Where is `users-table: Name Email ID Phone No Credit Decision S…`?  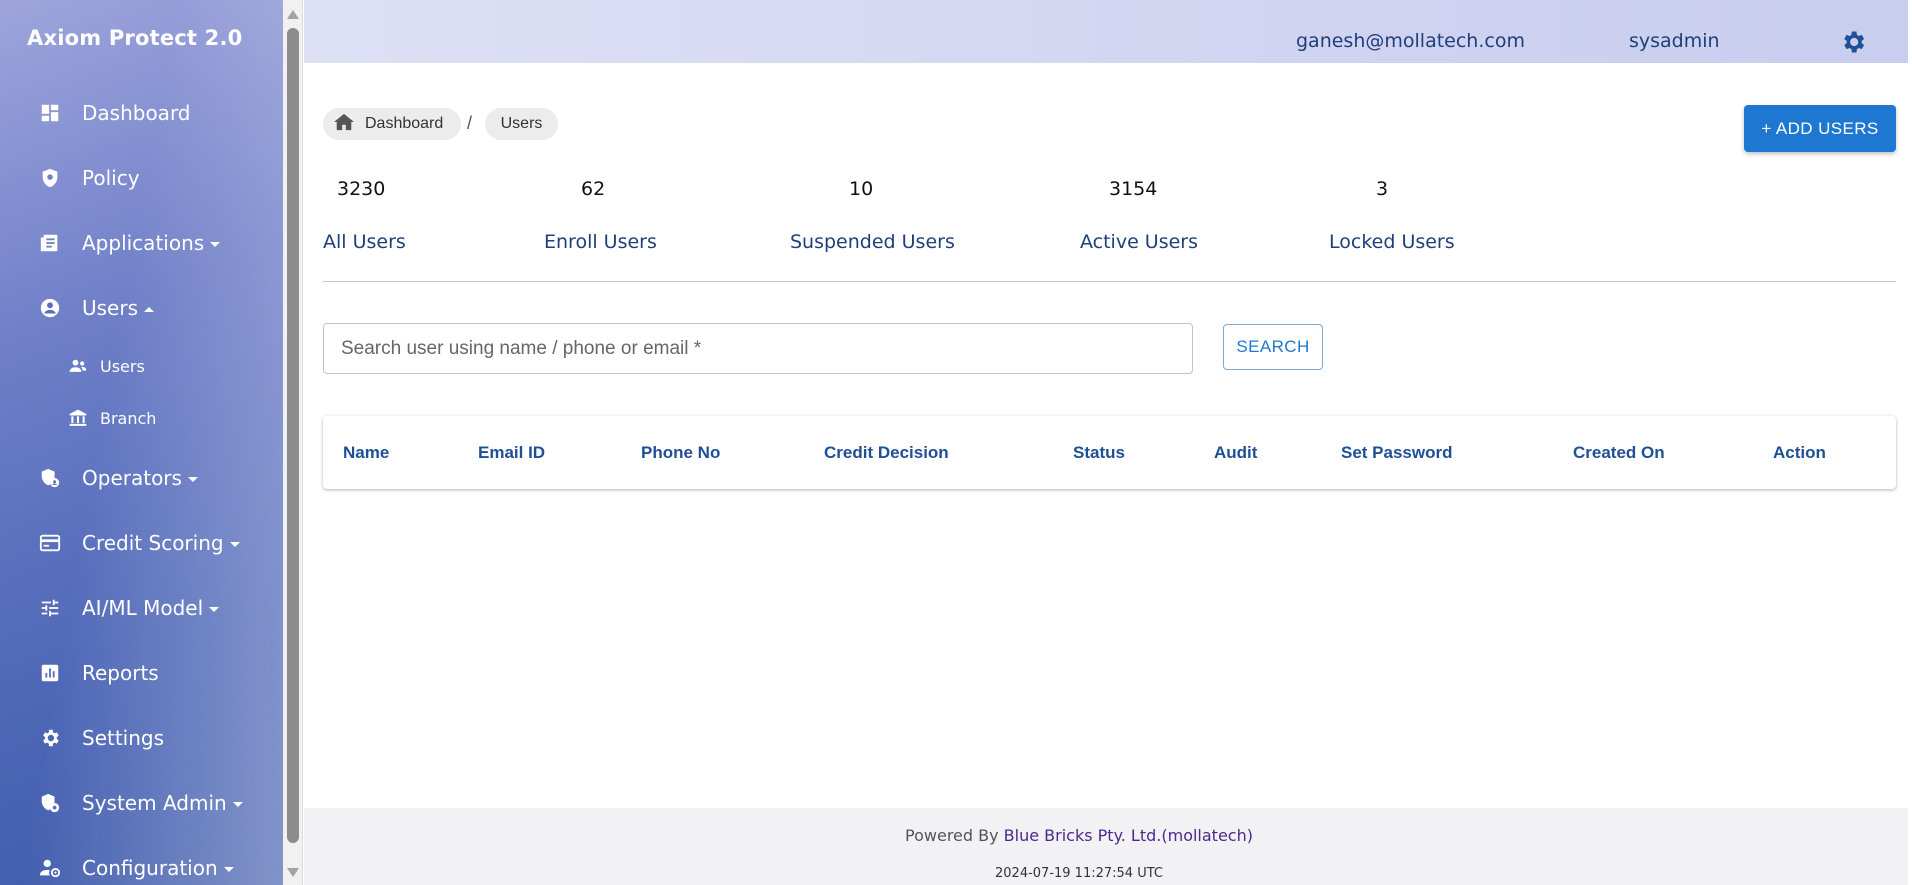 users-table: Name Email ID Phone No Credit Decision S… is located at coordinates (1109, 452).